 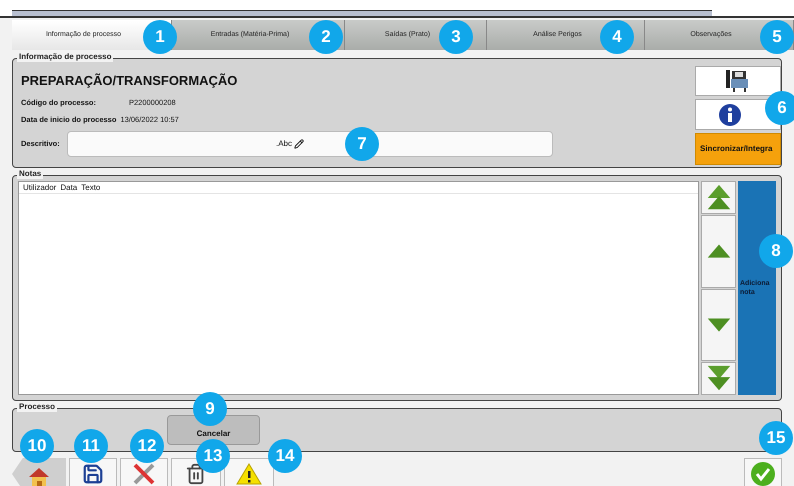 What do you see at coordinates (730, 115) in the screenshot?
I see `info-icon` at bounding box center [730, 115].